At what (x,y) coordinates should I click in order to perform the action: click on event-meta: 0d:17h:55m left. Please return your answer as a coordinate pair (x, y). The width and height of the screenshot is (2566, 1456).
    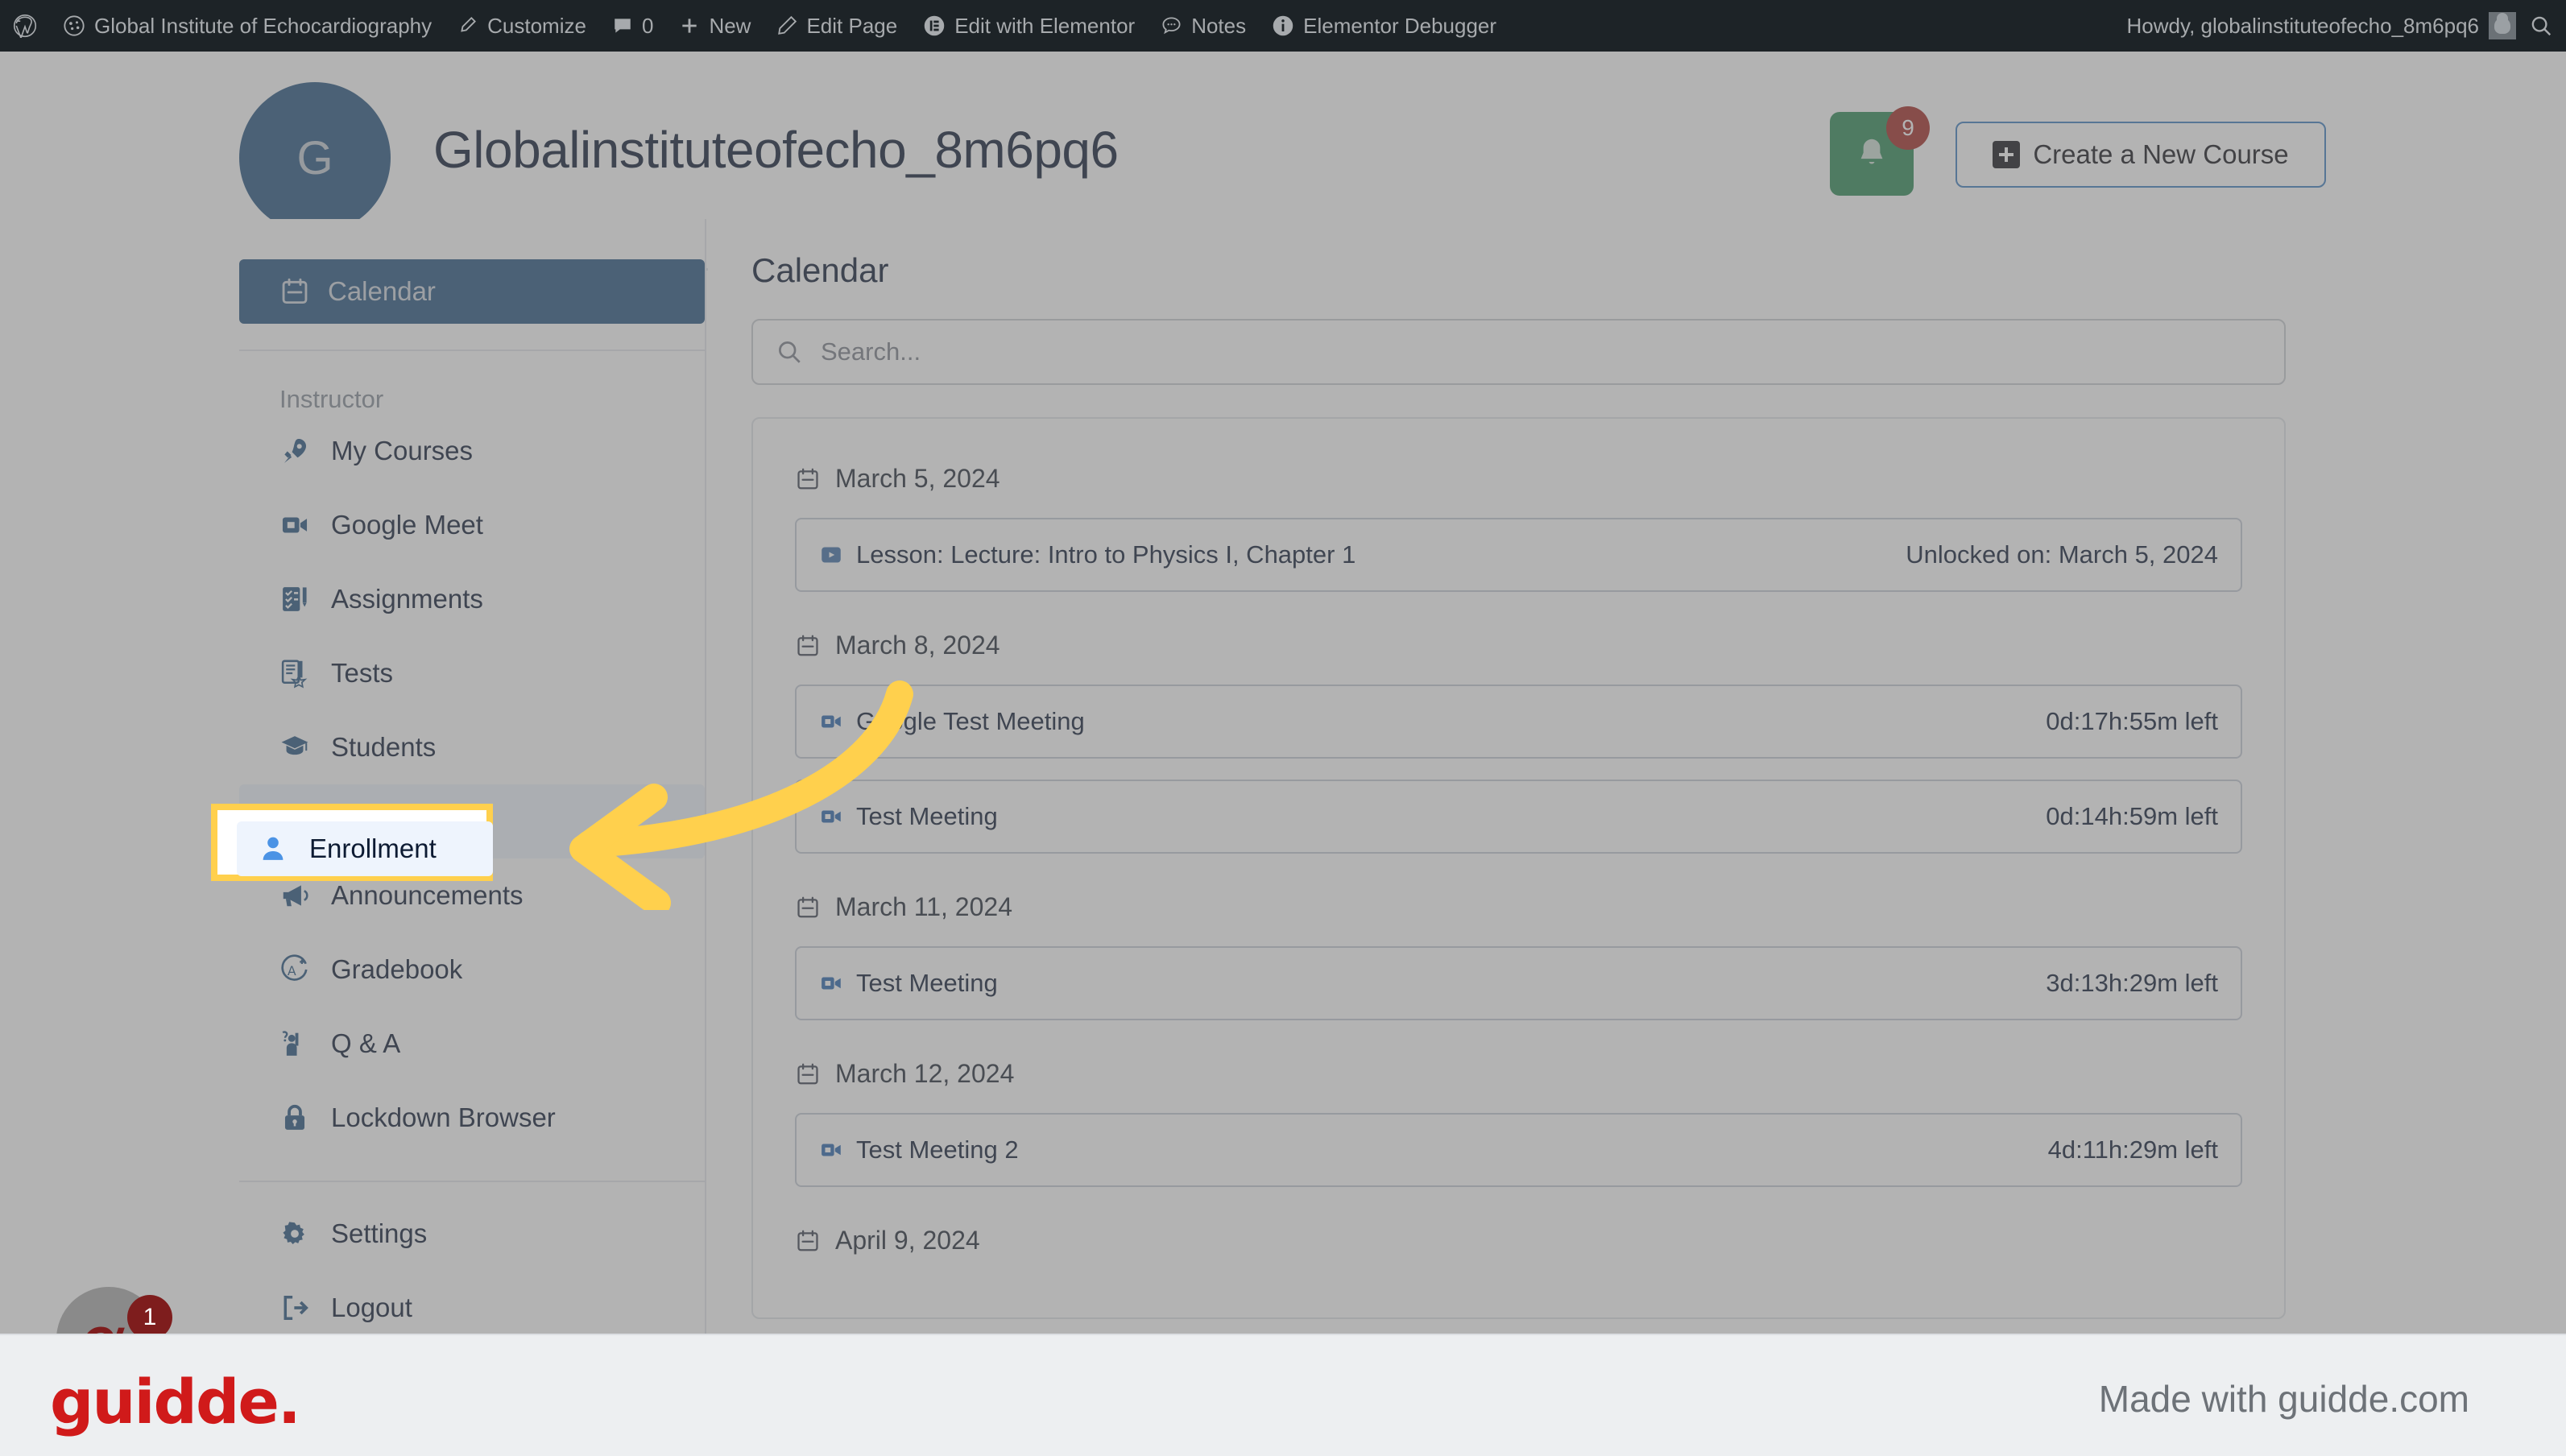
    Looking at the image, I should click on (2132, 721).